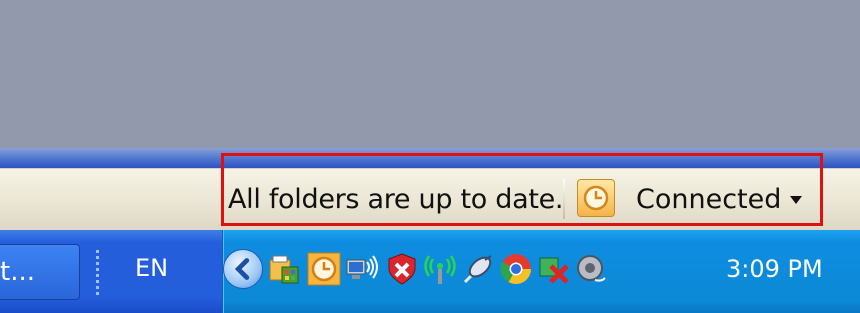 The image size is (860, 313). Describe the element at coordinates (440, 269) in the screenshot. I see `wireless-icon` at that location.